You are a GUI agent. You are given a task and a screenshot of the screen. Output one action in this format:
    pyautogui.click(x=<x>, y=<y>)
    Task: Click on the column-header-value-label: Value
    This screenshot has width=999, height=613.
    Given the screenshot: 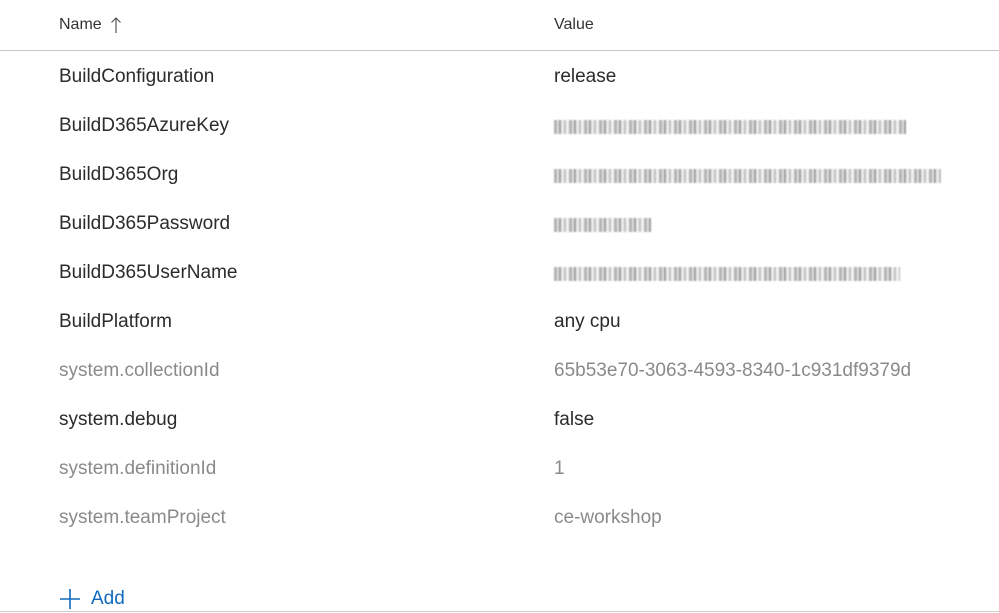 What is the action you would take?
    pyautogui.click(x=574, y=24)
    